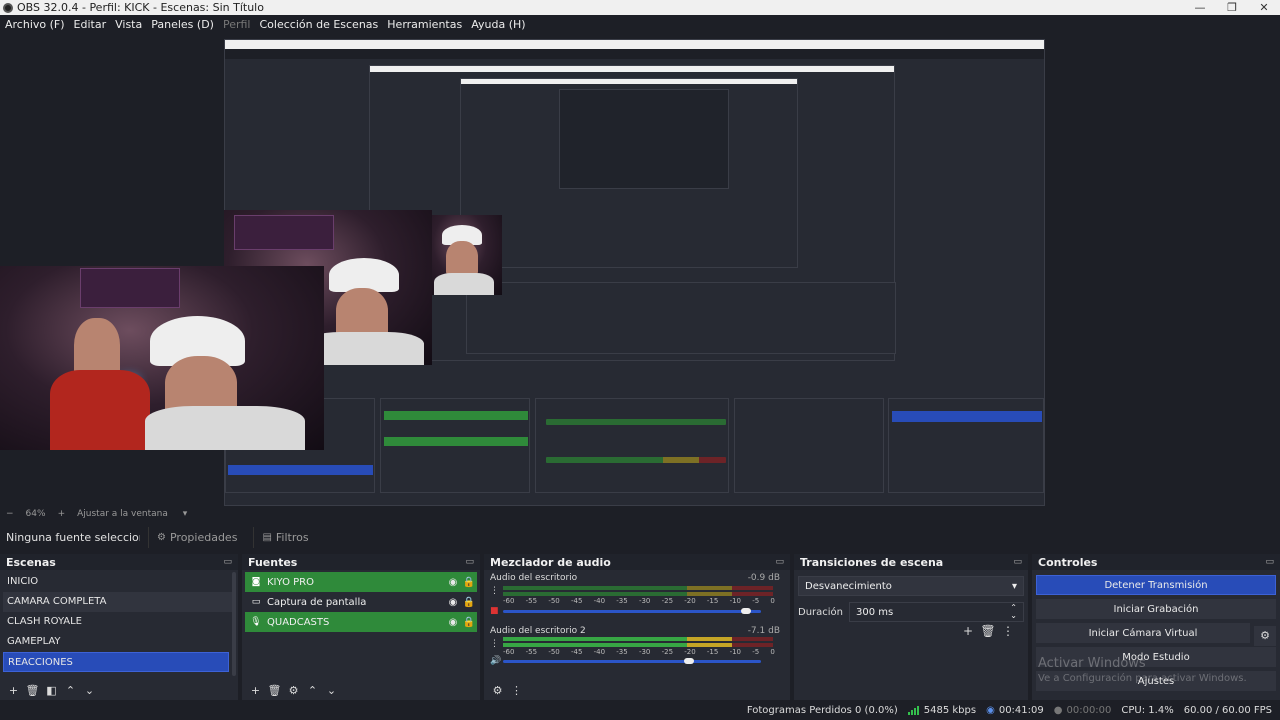 The image size is (1280, 720). I want to click on window-controls: — ❐ ✕, so click(1232, 7).